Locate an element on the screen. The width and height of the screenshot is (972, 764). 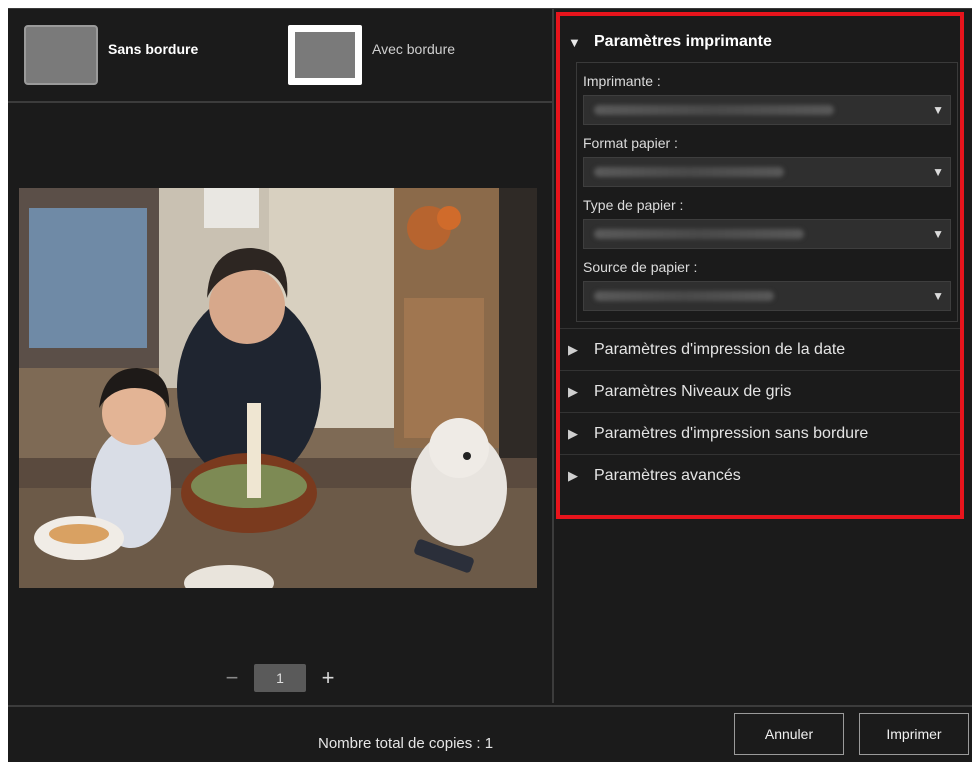
grayscale-settings-header: ▶ Paramètres Niveaux de gris is located at coordinates (760, 391).